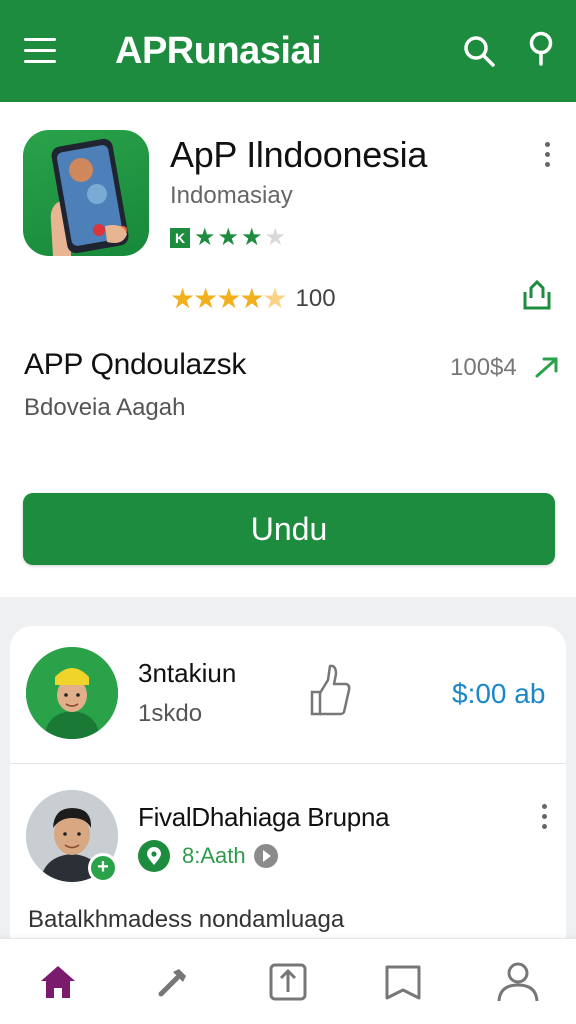 The height and width of the screenshot is (1024, 576). What do you see at coordinates (265, 856) in the screenshot?
I see `play-icon` at bounding box center [265, 856].